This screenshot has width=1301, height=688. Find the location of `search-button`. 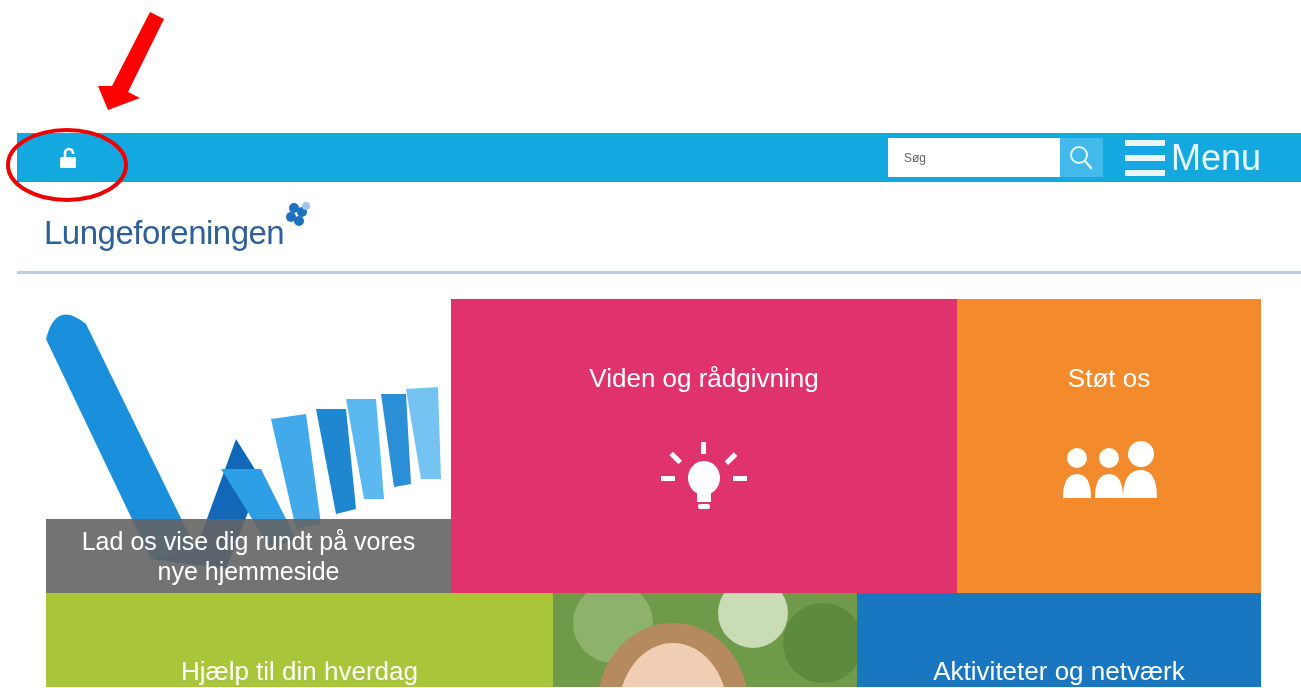

search-button is located at coordinates (1081, 157).